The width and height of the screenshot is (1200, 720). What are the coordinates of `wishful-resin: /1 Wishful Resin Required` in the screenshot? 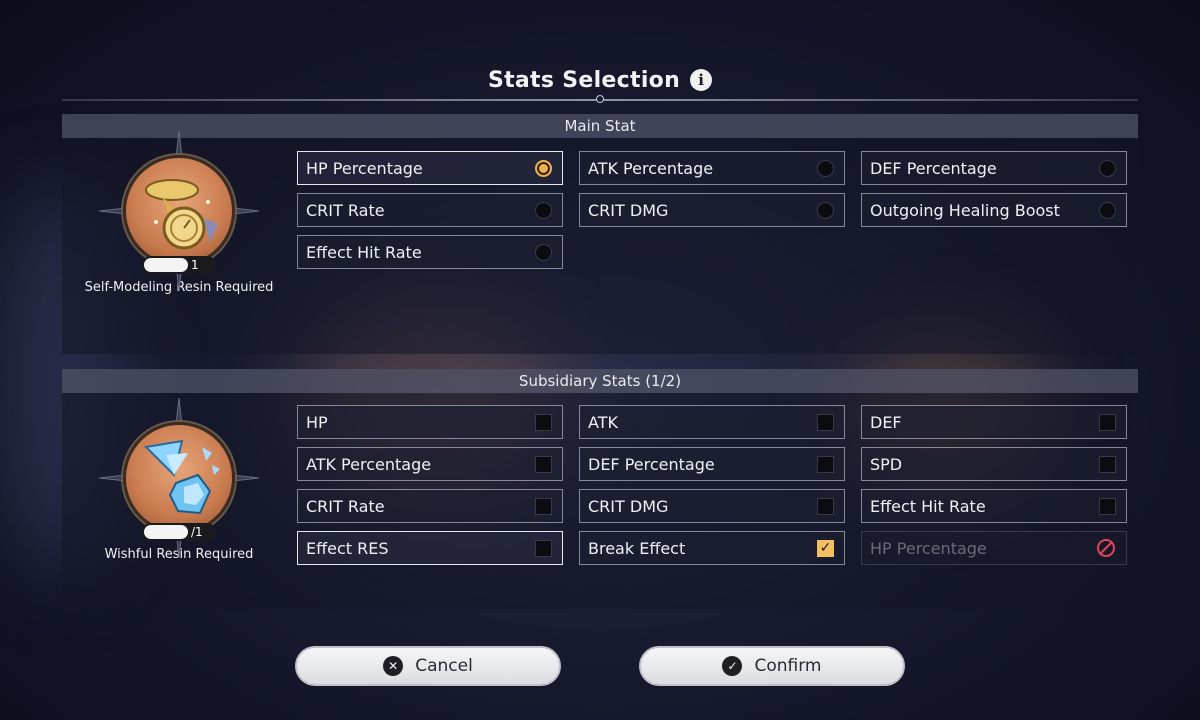 It's located at (179, 480).